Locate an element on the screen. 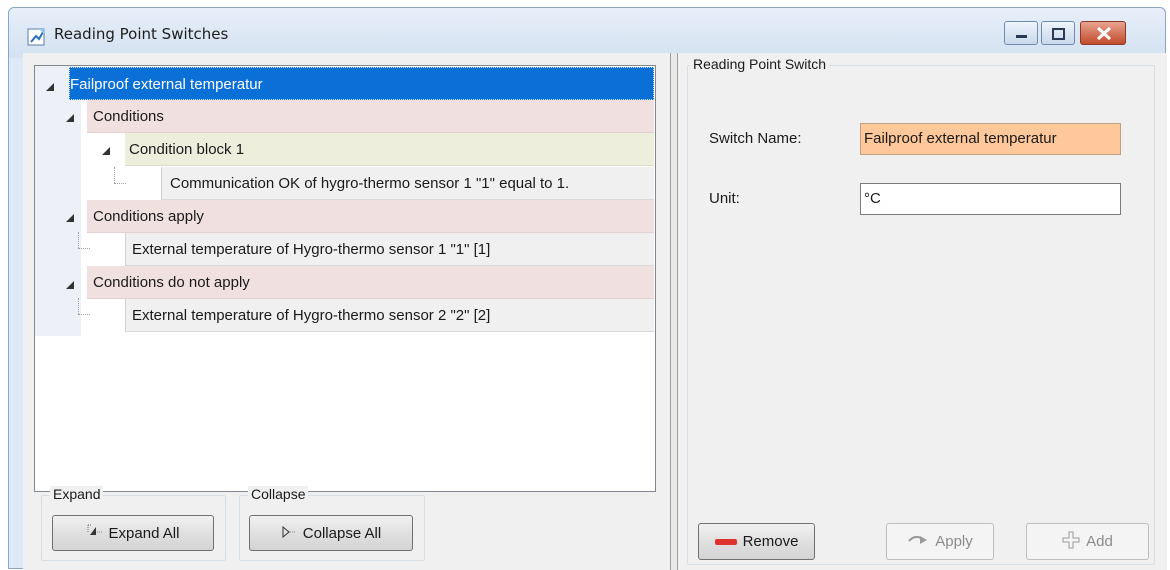 This screenshot has width=1170, height=570. apply-arrow-icon is located at coordinates (918, 542).